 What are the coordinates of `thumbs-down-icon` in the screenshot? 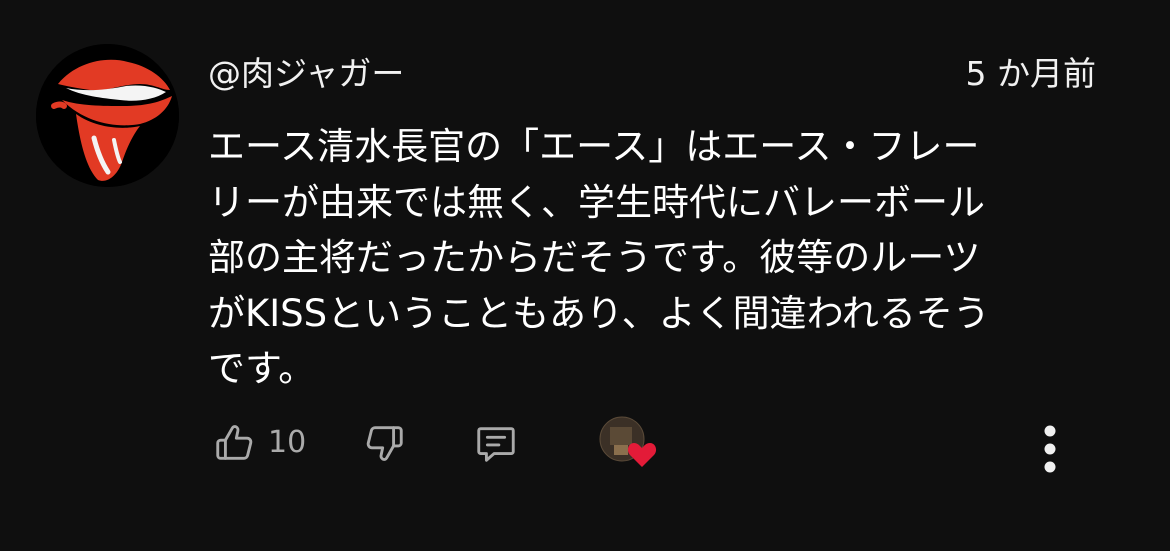 It's located at (384, 443).